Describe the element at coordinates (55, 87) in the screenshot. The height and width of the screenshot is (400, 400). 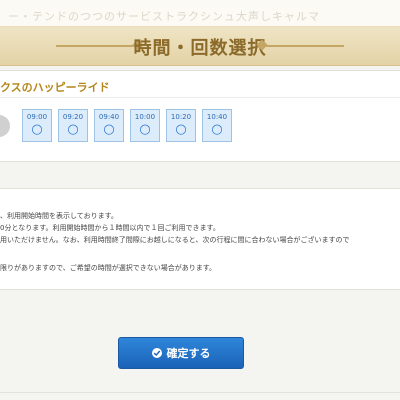
I see `ride-name: クスのハッピーライド` at that location.